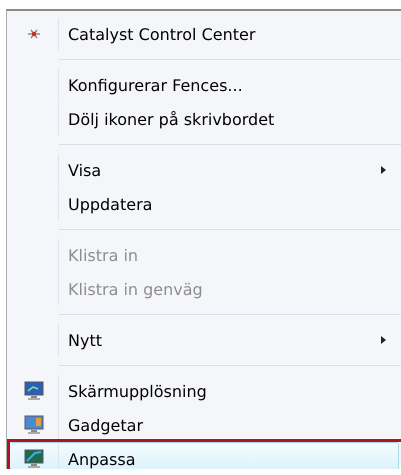 Image resolution: width=401 pixels, height=475 pixels. What do you see at coordinates (204, 425) in the screenshot?
I see `menu-item: Gadgetar` at bounding box center [204, 425].